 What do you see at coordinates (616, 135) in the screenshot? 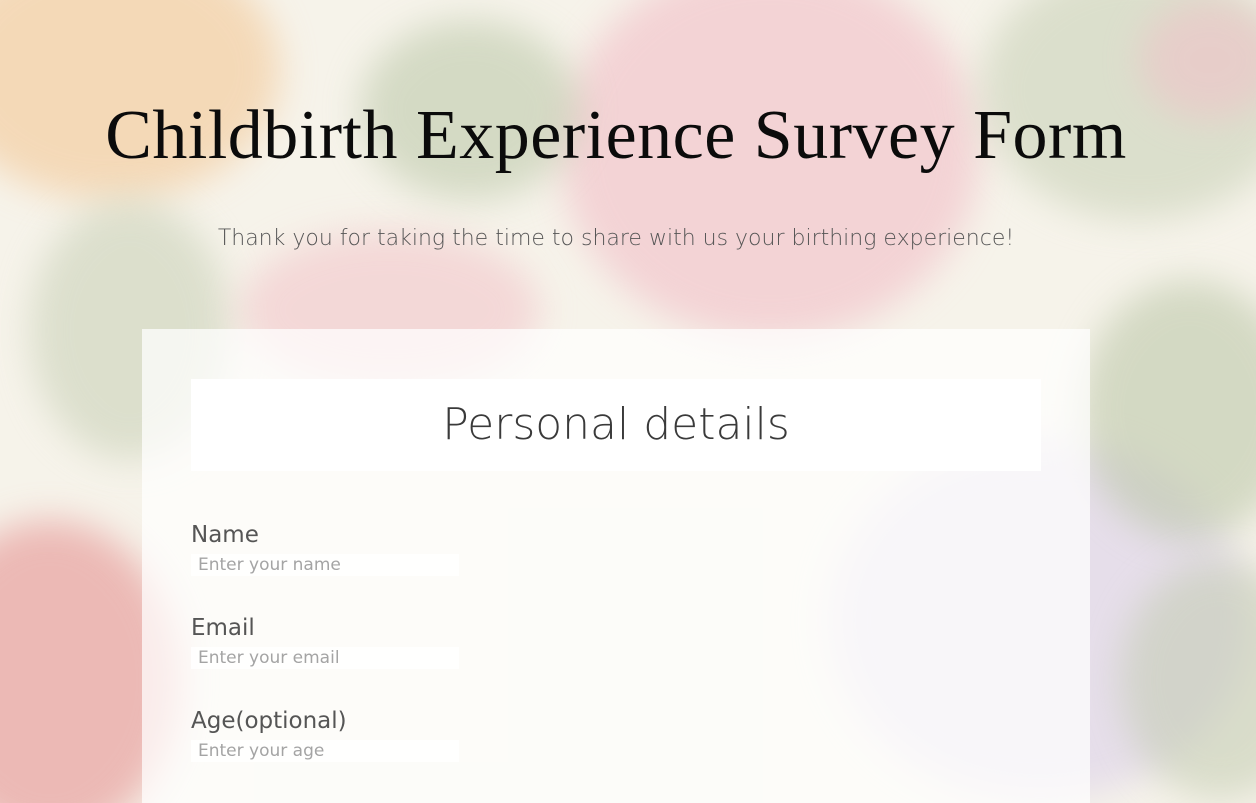
I see `page-title: Childbirth Experience Survey Form` at bounding box center [616, 135].